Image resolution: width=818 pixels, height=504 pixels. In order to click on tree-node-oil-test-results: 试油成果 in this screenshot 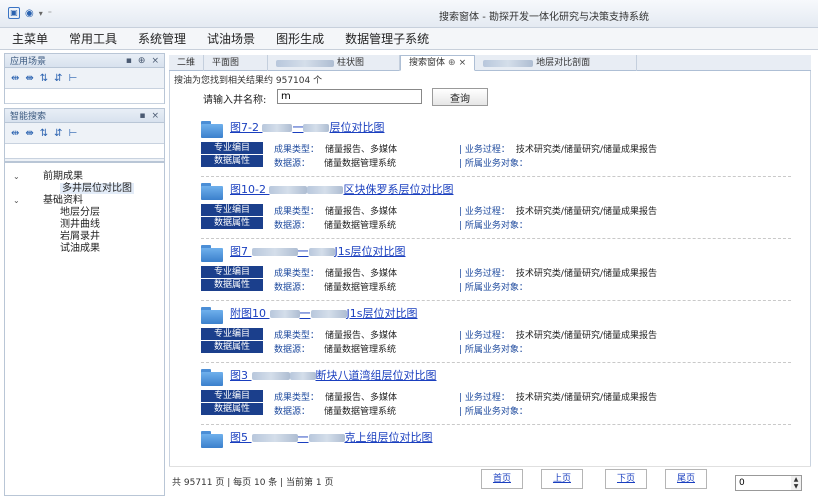, I will do `click(84, 249)`.